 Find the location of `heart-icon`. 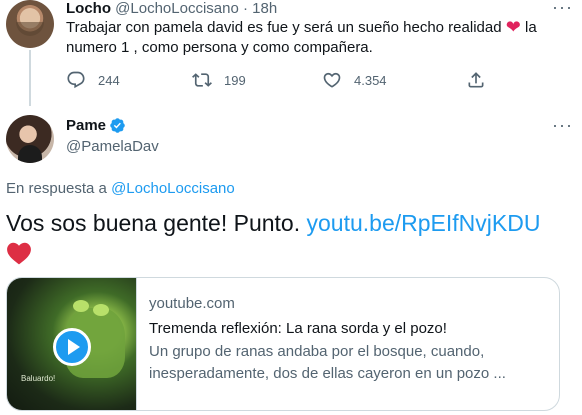

heart-icon is located at coordinates (332, 80).